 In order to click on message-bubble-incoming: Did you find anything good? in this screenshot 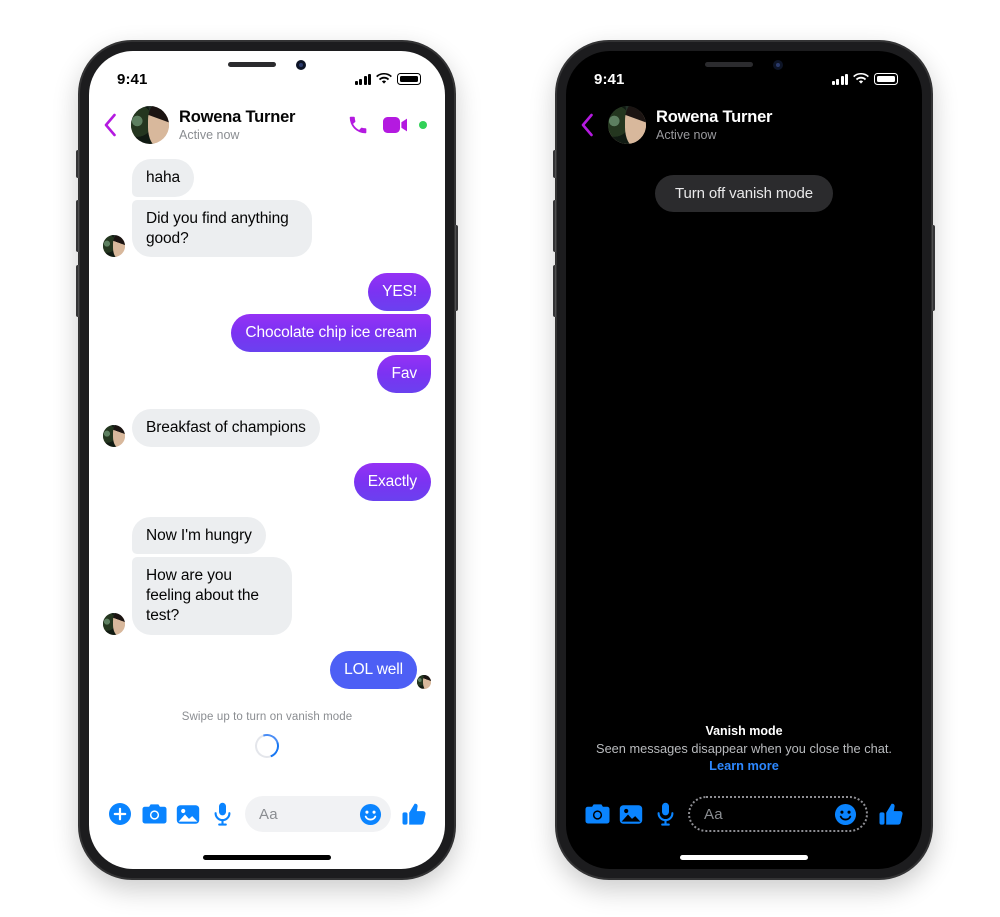, I will do `click(222, 228)`.